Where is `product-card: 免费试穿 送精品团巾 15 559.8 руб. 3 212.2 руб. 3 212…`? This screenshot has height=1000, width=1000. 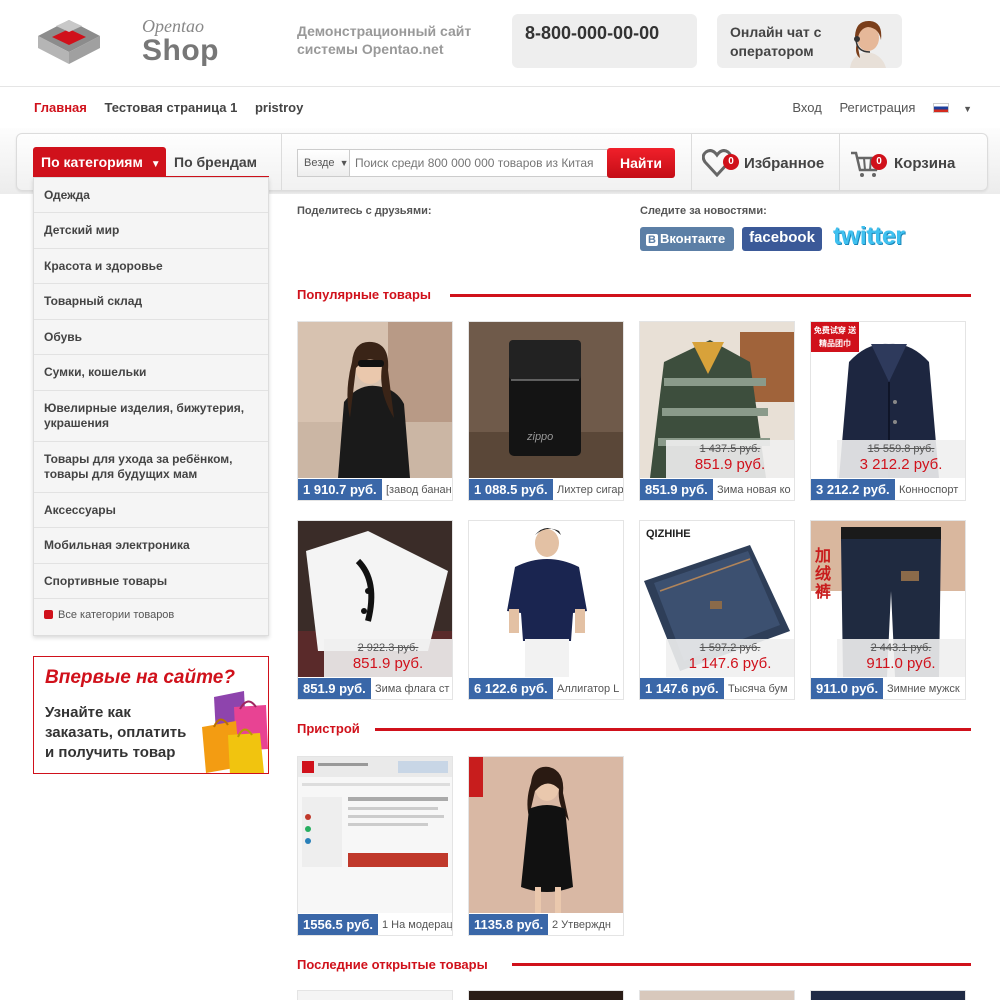
product-card: 免费试穿 送精品团巾 15 559.8 руб. 3 212.2 руб. 3 212… is located at coordinates (888, 411).